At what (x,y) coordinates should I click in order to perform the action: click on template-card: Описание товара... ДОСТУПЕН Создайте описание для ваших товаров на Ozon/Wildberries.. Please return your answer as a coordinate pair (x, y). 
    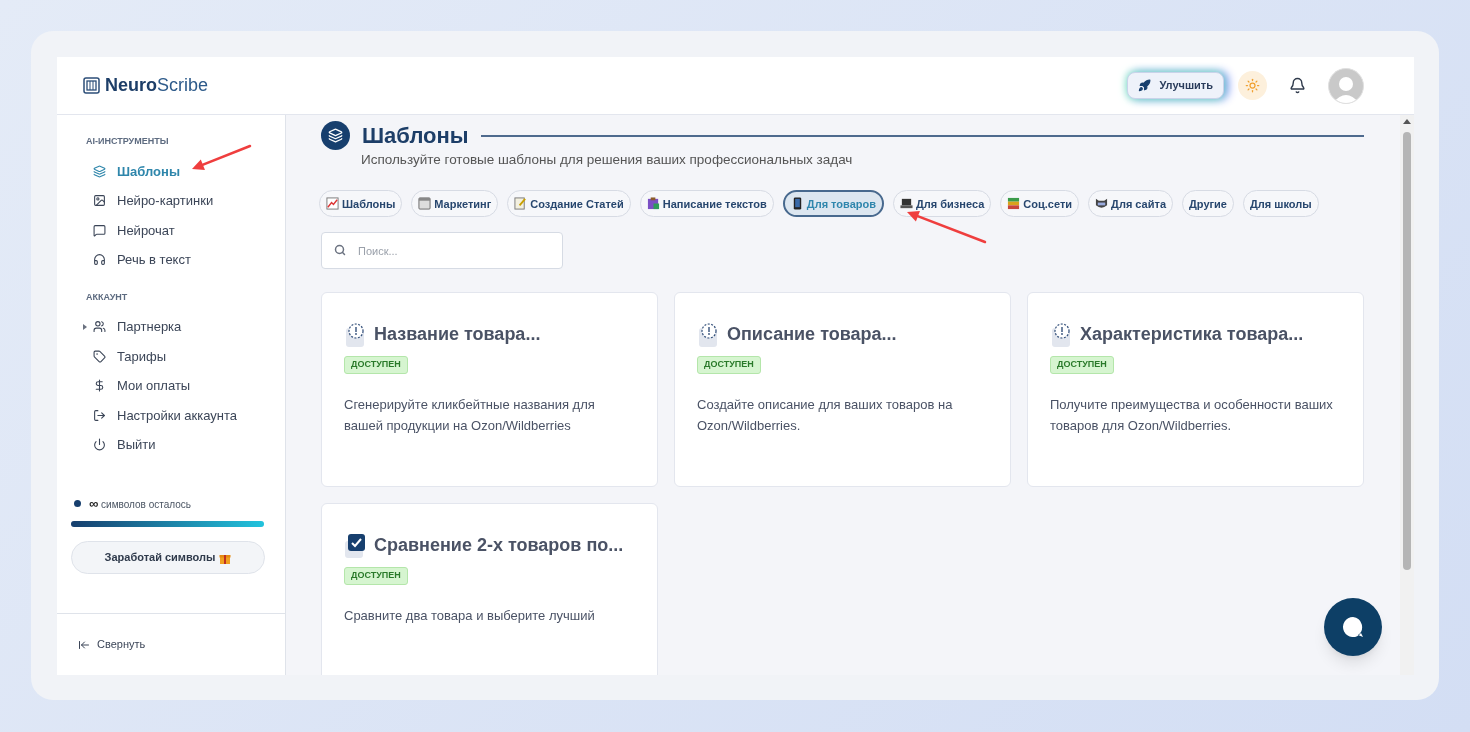
    Looking at the image, I should click on (842, 390).